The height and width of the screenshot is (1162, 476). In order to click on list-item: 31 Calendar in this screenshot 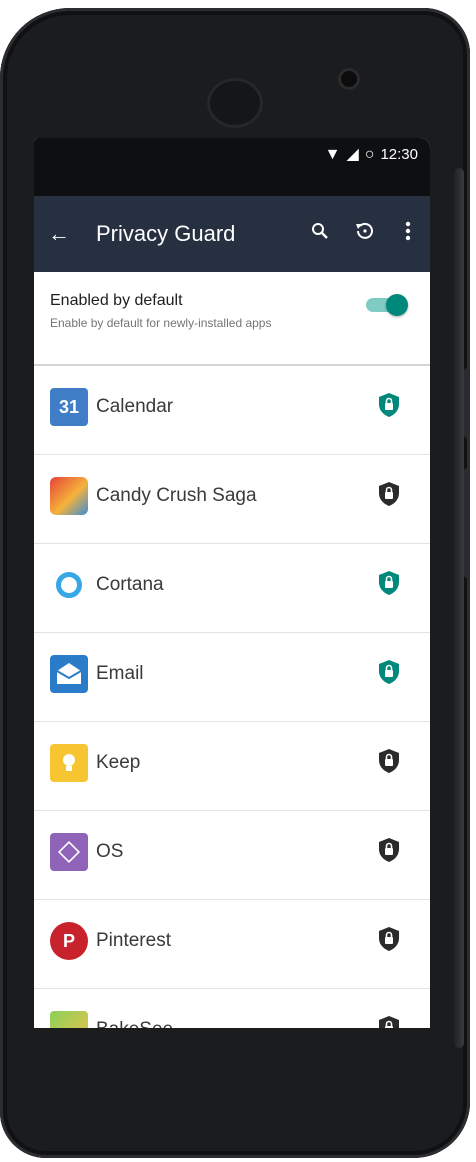, I will do `click(232, 410)`.